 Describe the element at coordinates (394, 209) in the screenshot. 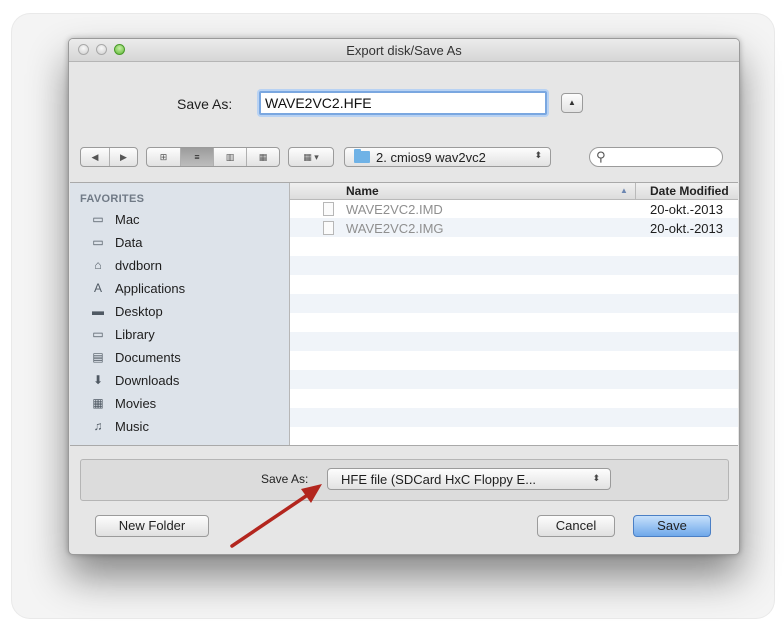

I see `file-name: WAVE2VC2.IMD` at that location.